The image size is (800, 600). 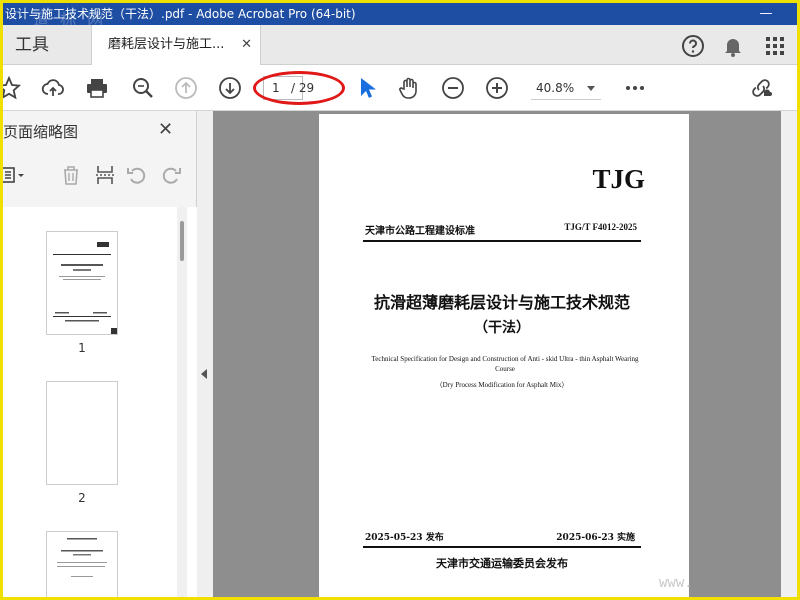 What do you see at coordinates (105, 175) in the screenshot?
I see `insert-page-icon` at bounding box center [105, 175].